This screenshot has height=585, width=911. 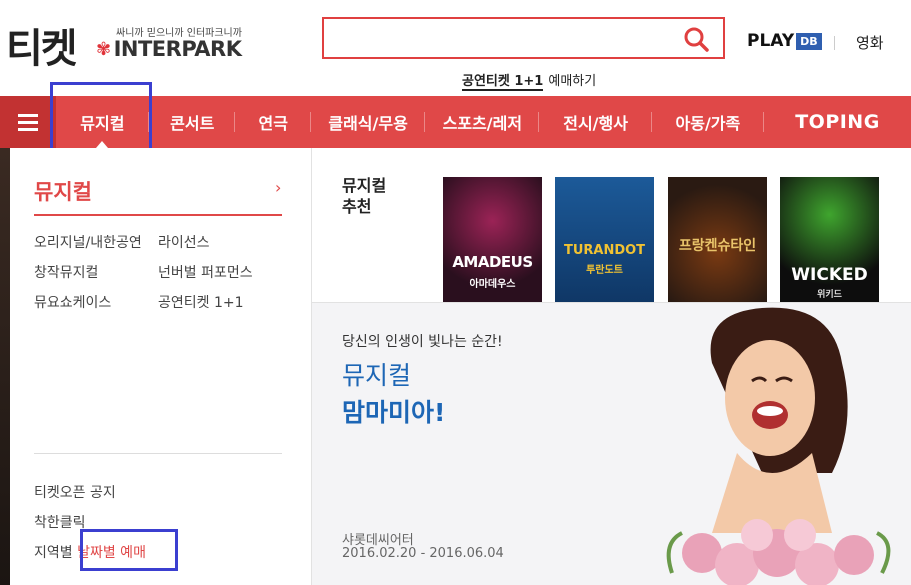 I want to click on background-decoration, so click(x=5, y=366).